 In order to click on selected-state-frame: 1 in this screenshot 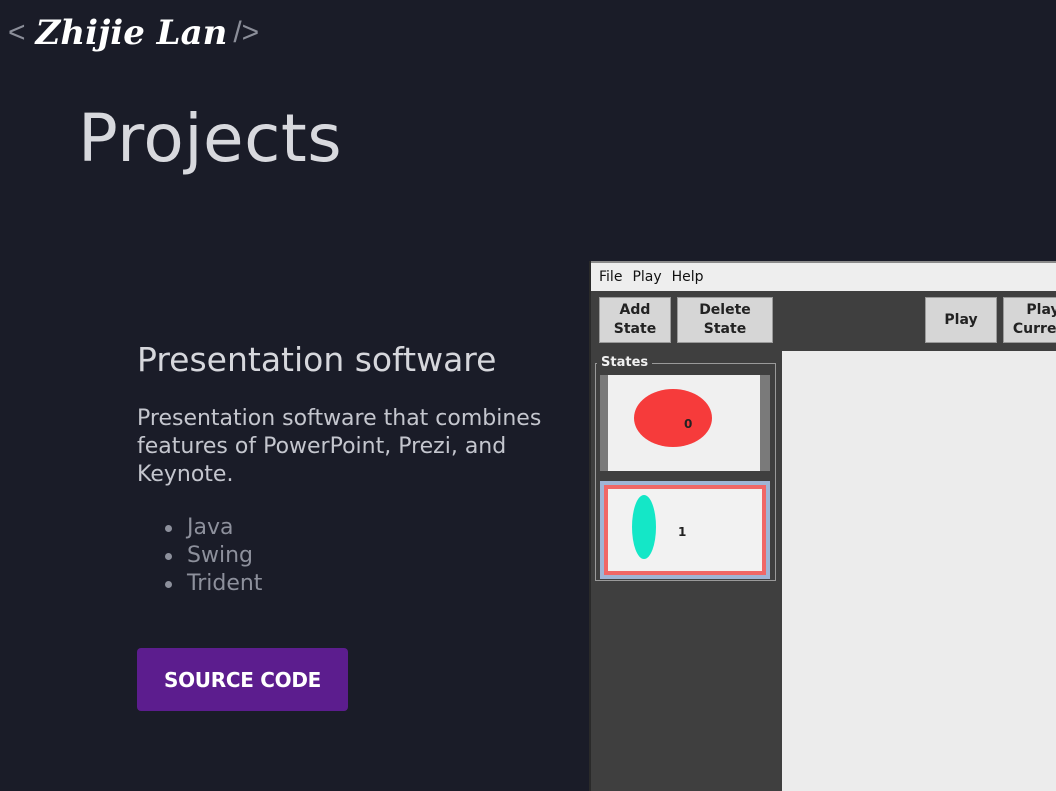, I will do `click(685, 530)`.